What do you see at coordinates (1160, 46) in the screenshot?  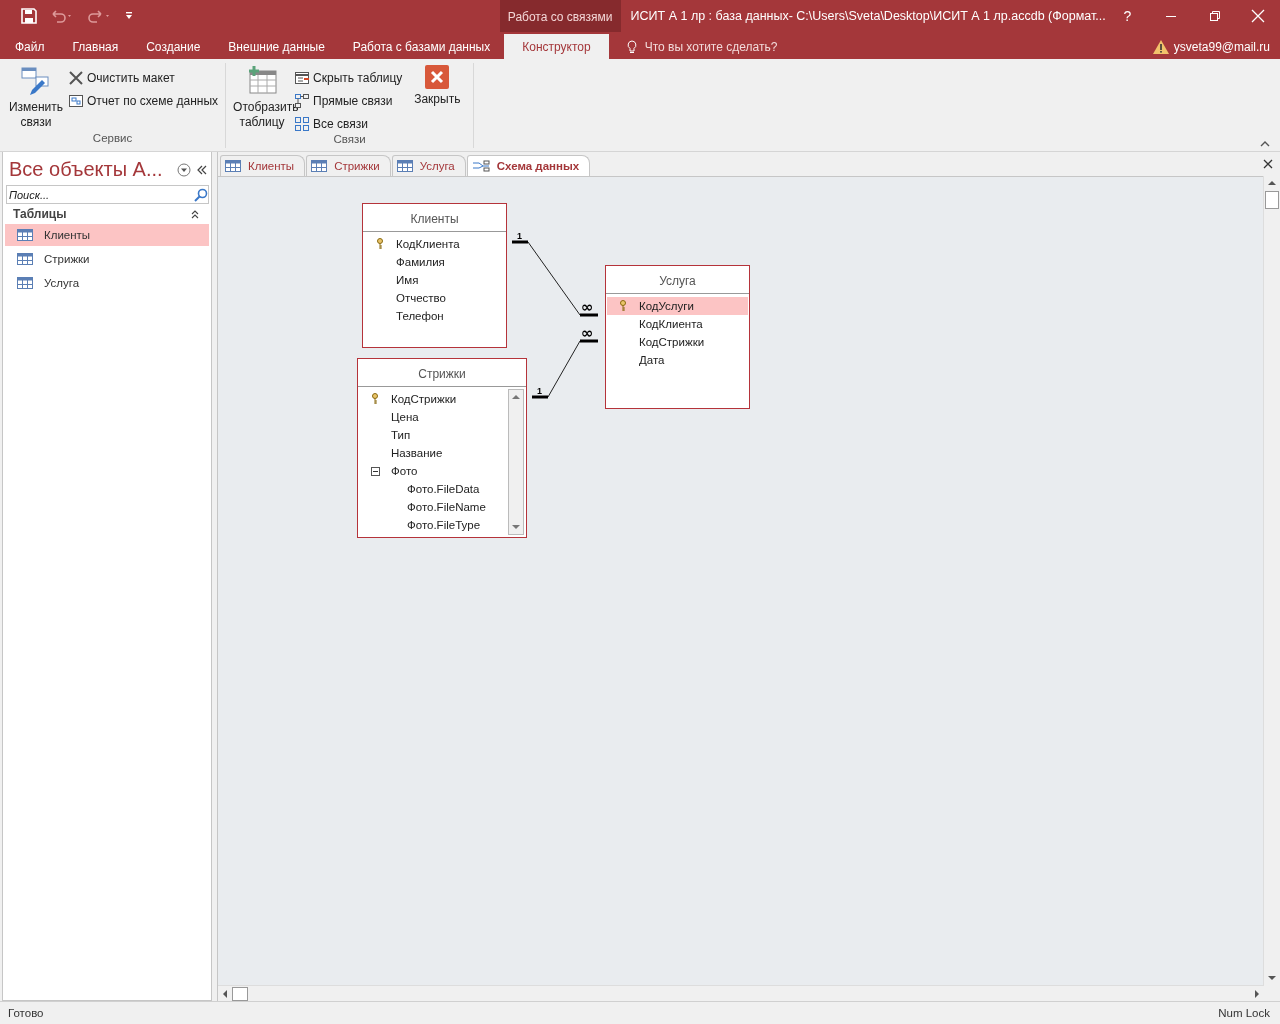 I see `warning-icon` at bounding box center [1160, 46].